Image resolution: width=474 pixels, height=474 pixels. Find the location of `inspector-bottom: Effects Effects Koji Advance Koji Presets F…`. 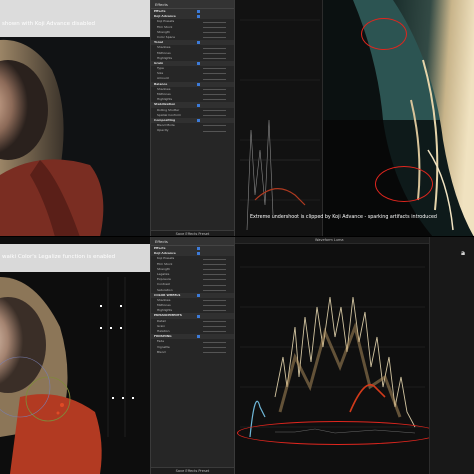

inspector-bottom: Effects Effects Koji Advance Koji Presets F… is located at coordinates (192, 355).